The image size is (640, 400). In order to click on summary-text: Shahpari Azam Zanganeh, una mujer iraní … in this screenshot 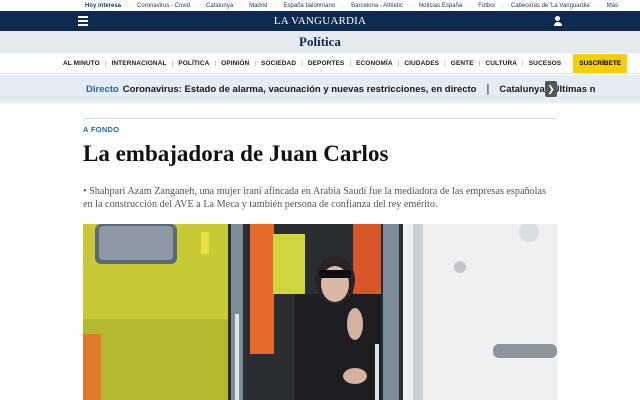, I will do `click(314, 198)`.